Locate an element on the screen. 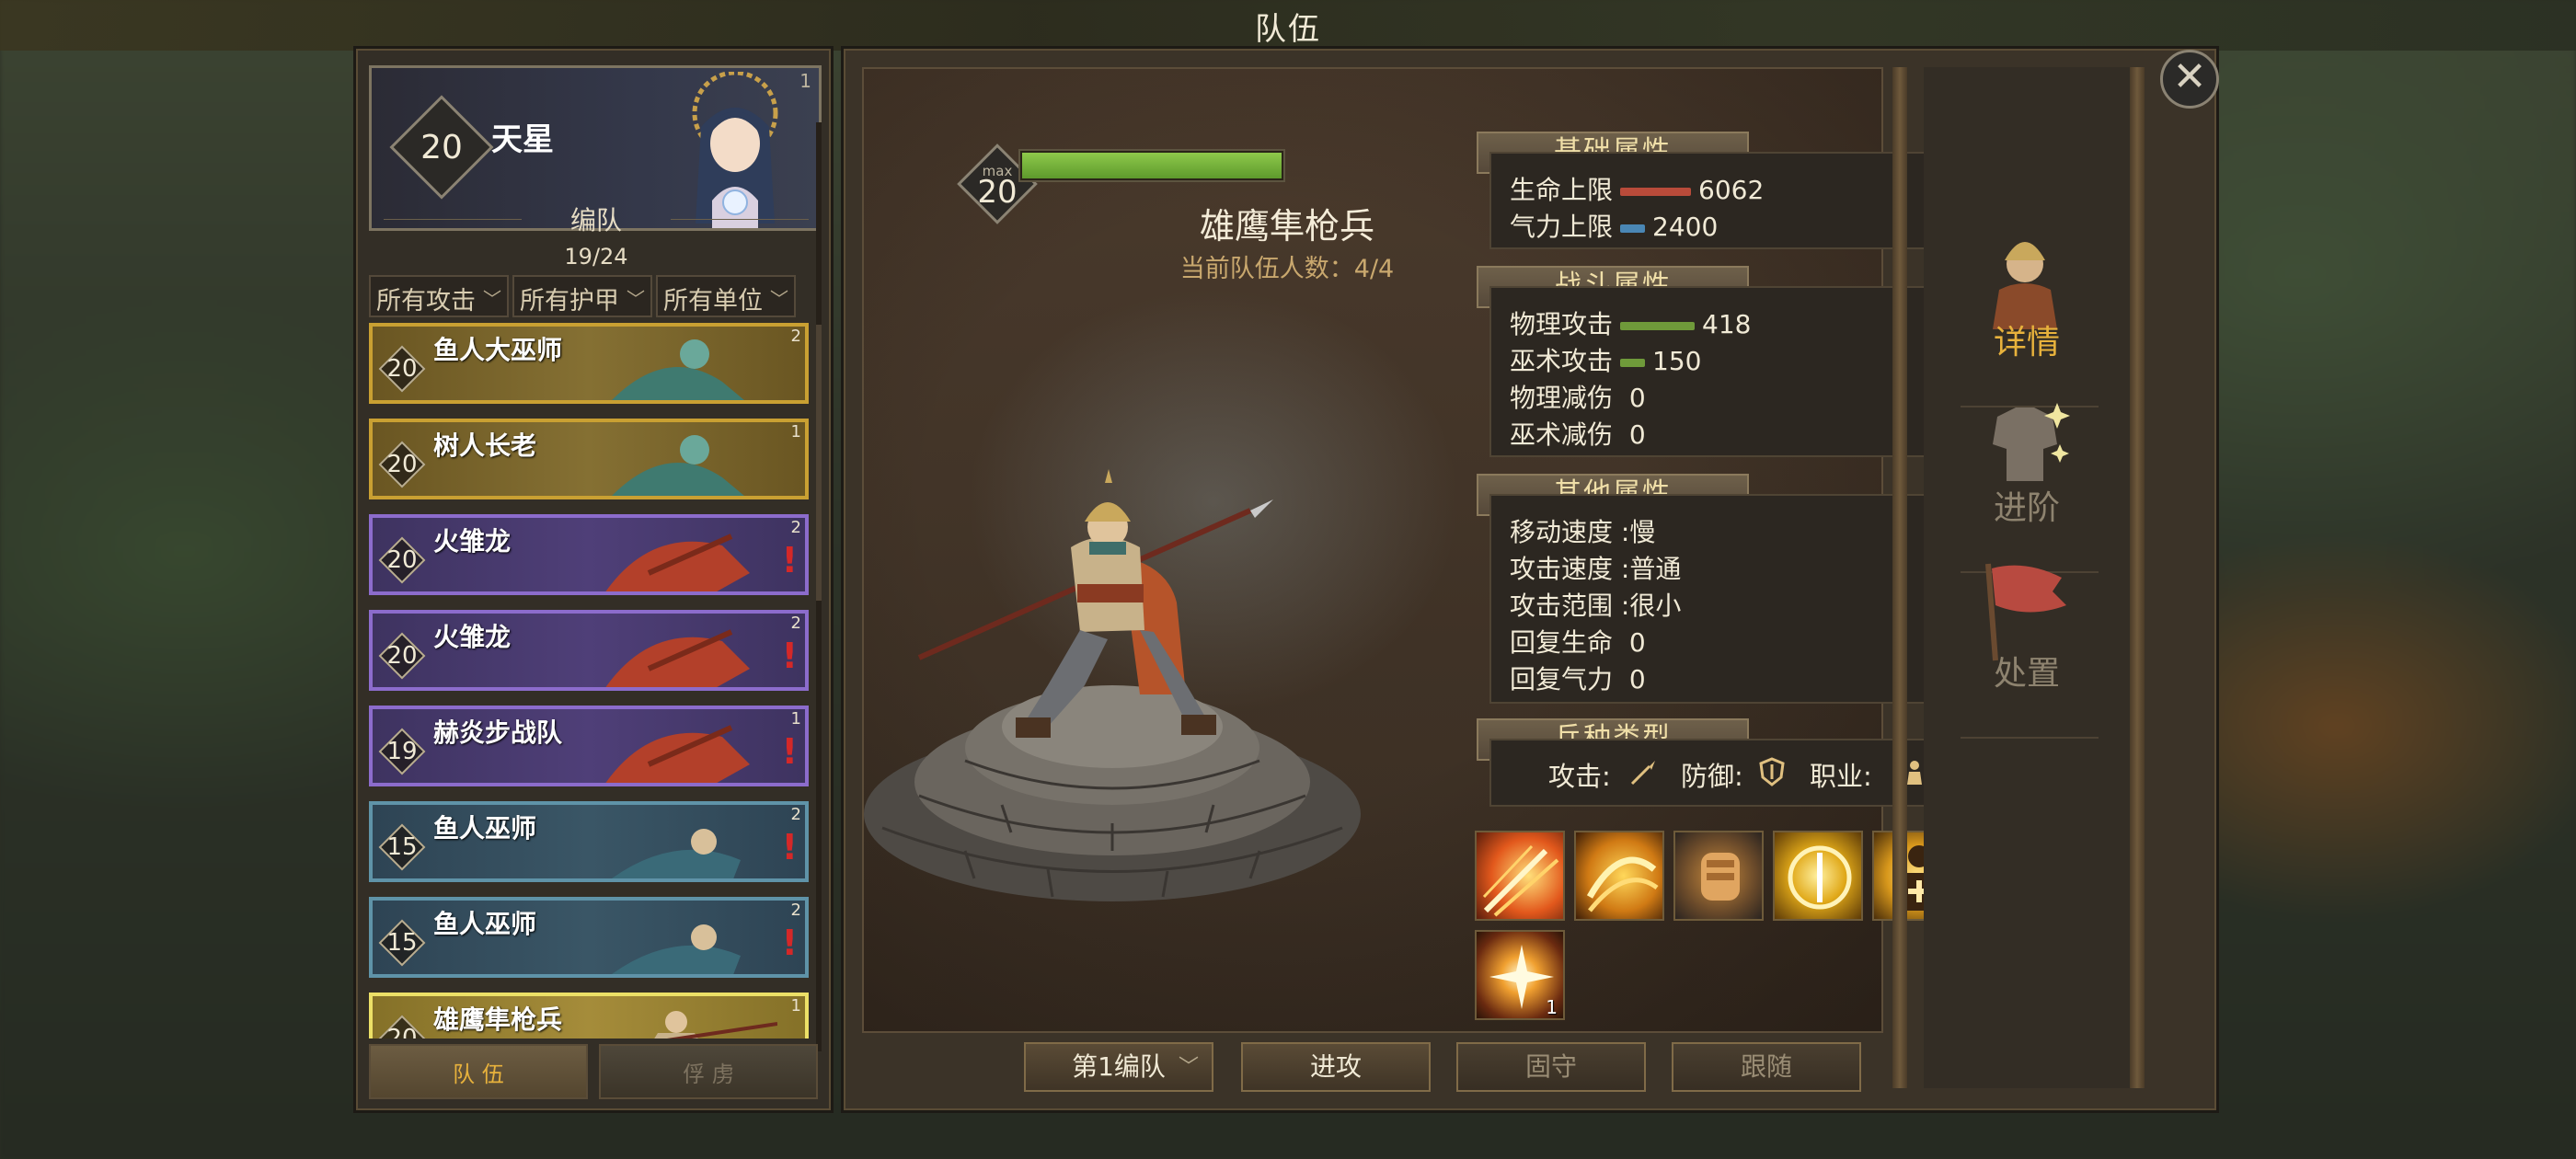 This screenshot has width=2576, height=1159. commander-name: 天星 is located at coordinates (522, 139).